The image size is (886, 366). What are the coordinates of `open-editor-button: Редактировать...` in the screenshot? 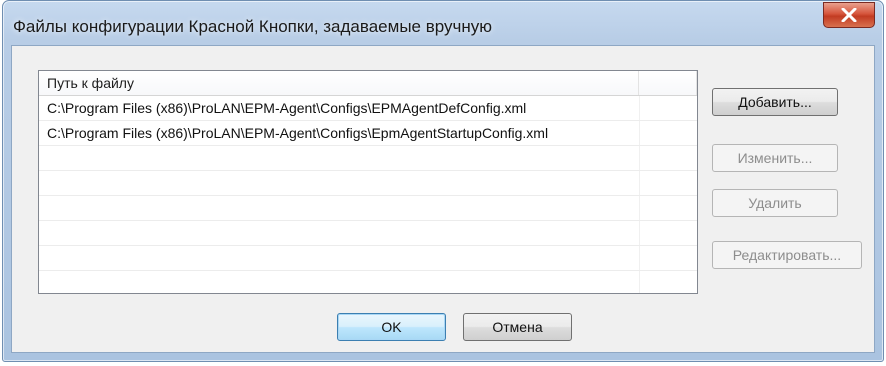 It's located at (787, 255).